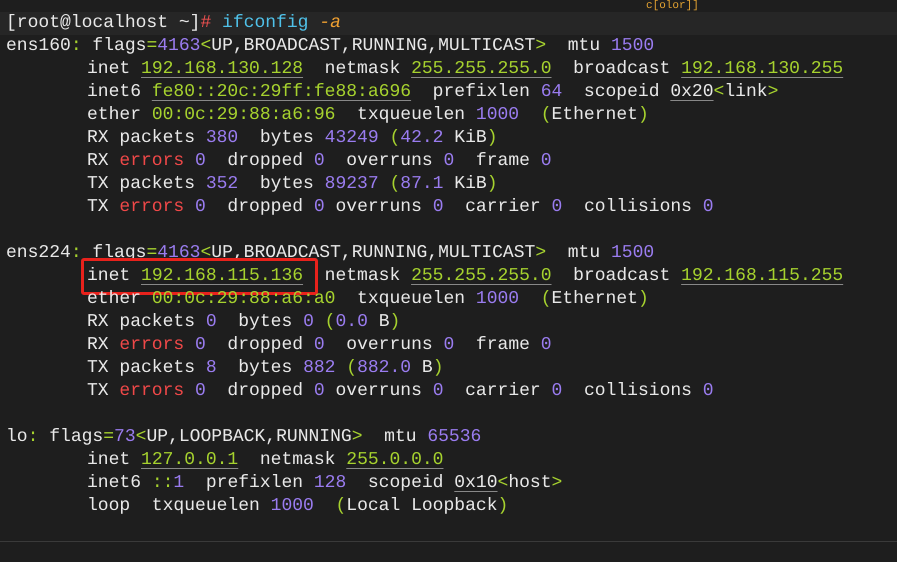  Describe the element at coordinates (265, 368) in the screenshot. I see `terminal-line: TX packets 8 bytes 882 (882.0 B)` at that location.